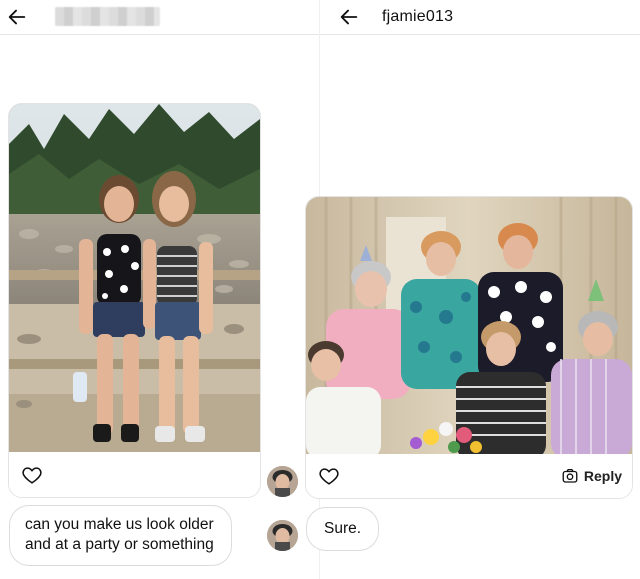  I want to click on reply-label: Reply, so click(602, 476).